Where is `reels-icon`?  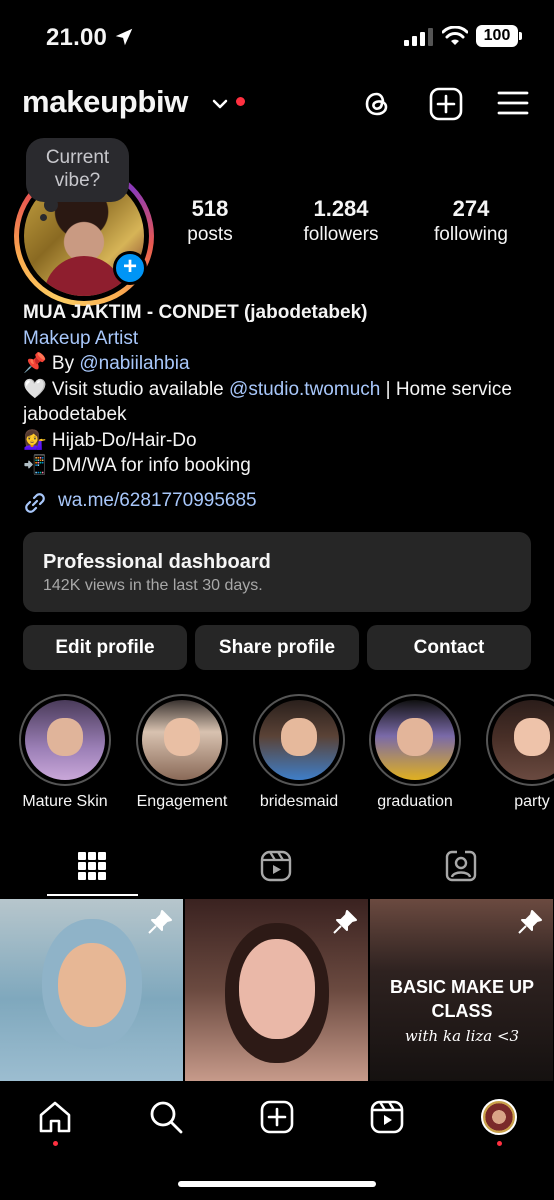
reels-icon is located at coordinates (387, 1117).